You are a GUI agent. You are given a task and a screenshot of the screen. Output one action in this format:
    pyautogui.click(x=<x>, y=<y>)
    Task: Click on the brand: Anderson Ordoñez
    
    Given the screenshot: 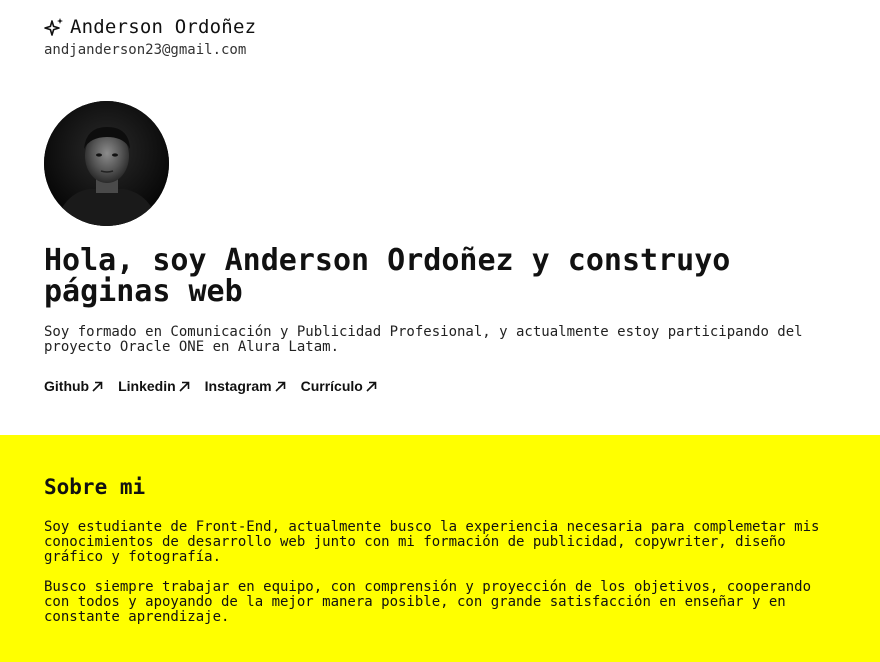 What is the action you would take?
    pyautogui.click(x=150, y=27)
    